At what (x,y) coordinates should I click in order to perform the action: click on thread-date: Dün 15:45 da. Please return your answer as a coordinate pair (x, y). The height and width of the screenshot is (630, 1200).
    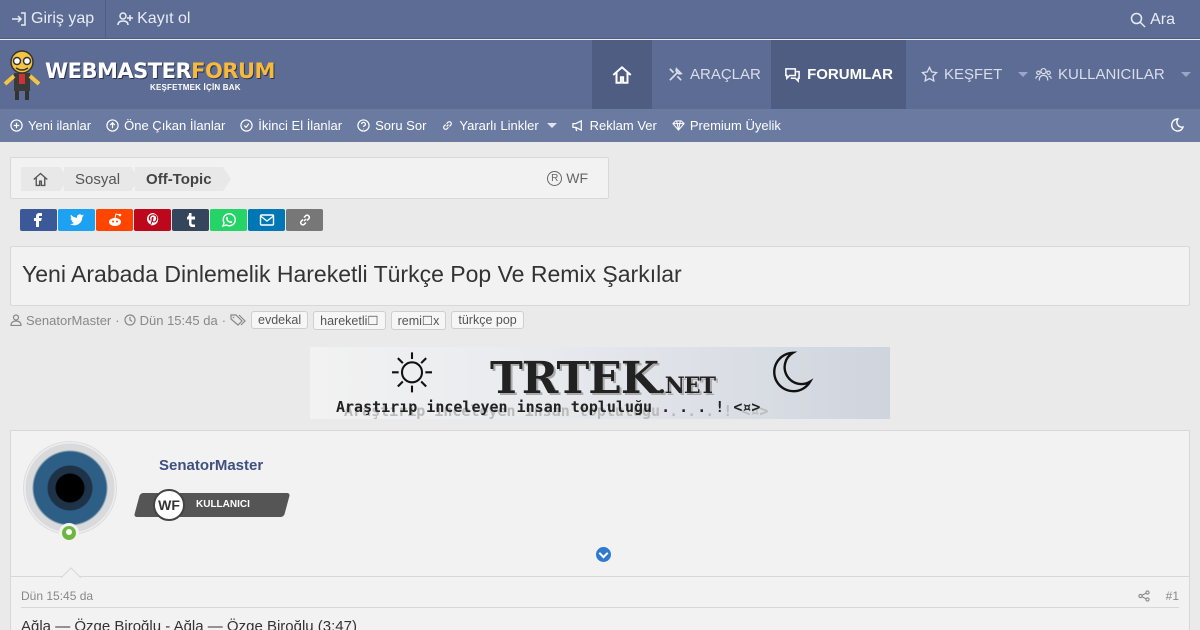
    Looking at the image, I should click on (179, 320).